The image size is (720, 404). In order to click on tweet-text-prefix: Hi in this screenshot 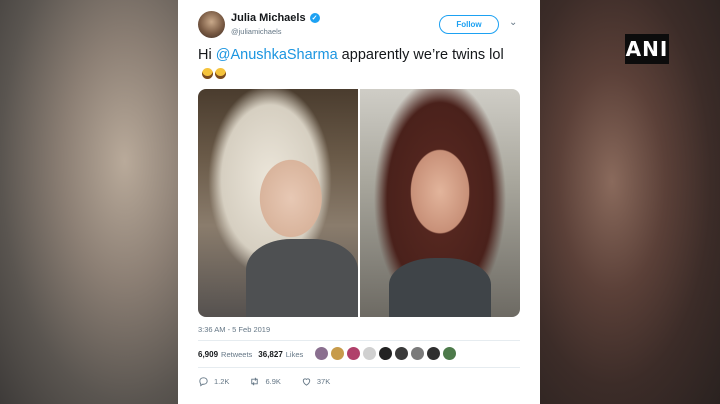, I will do `click(207, 55)`.